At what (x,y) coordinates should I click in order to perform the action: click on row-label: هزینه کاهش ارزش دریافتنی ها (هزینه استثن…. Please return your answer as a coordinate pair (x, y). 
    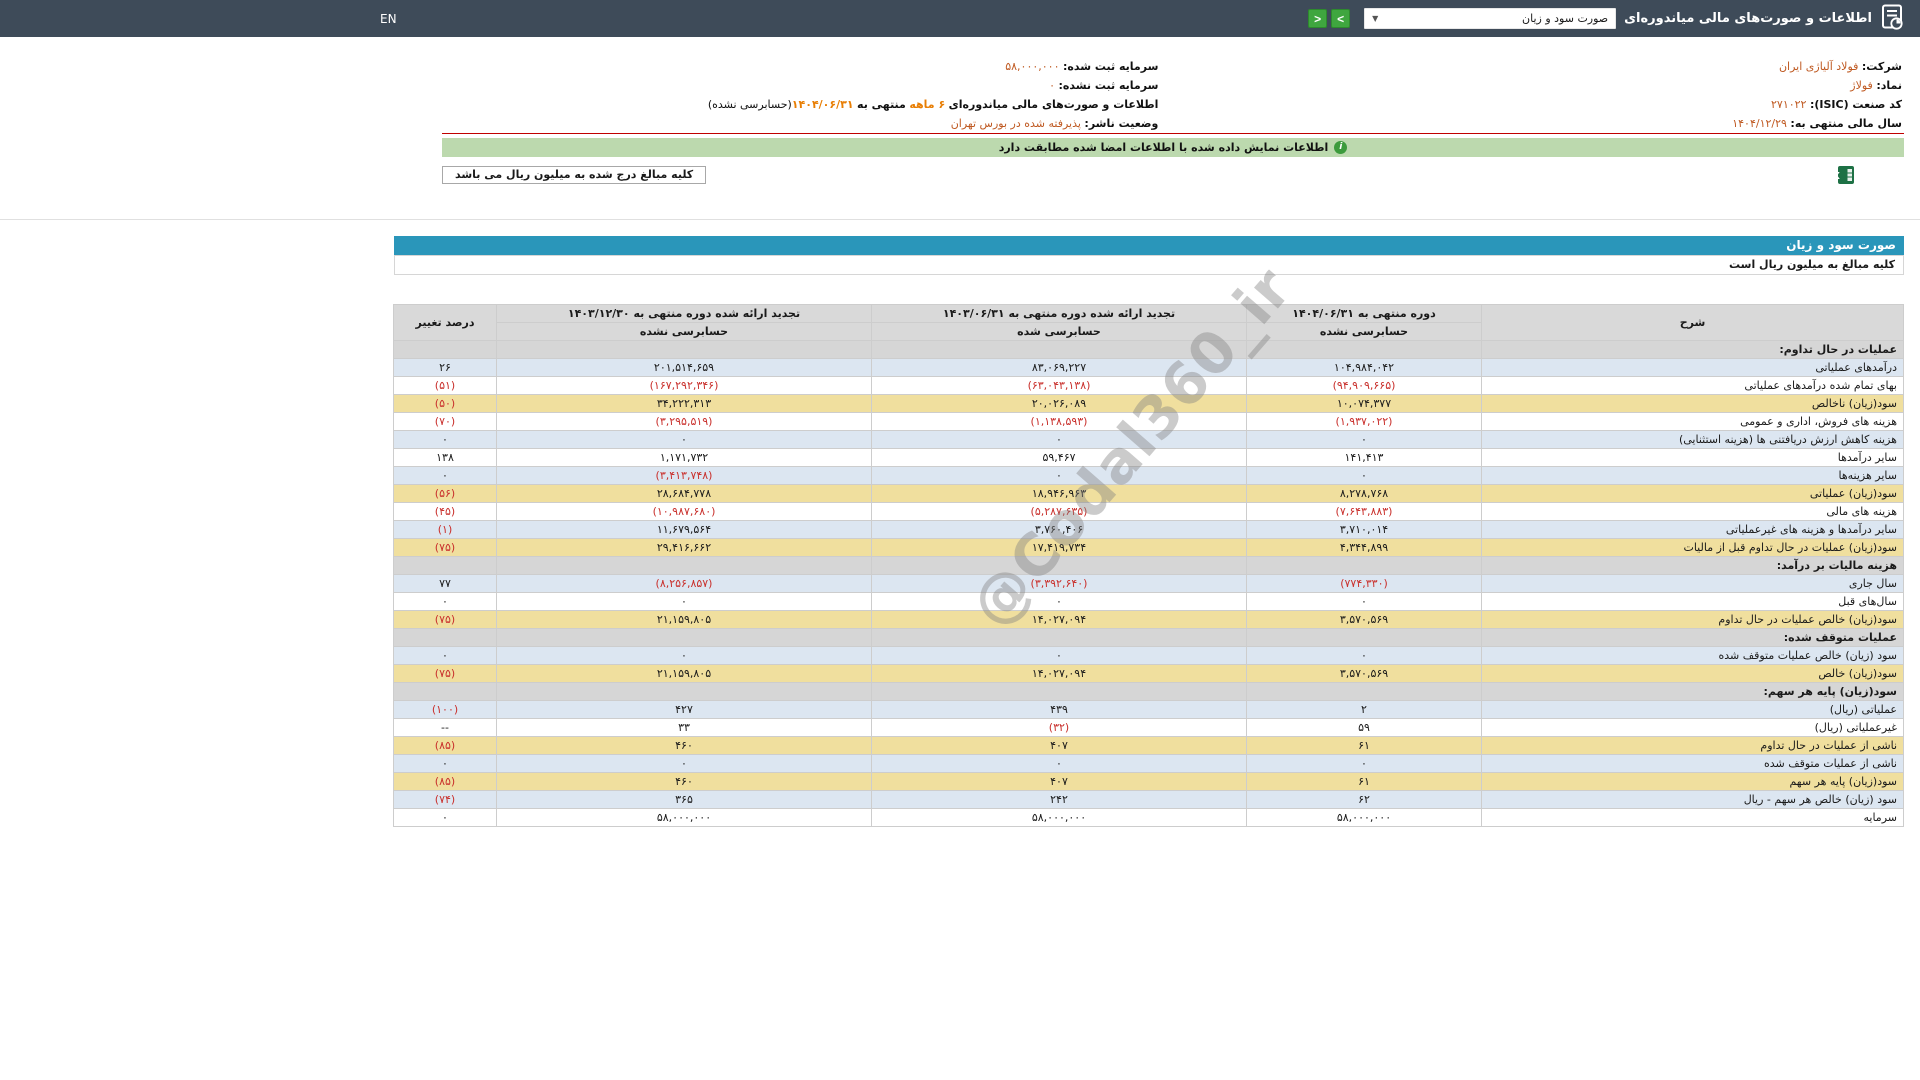
    Looking at the image, I should click on (1692, 439).